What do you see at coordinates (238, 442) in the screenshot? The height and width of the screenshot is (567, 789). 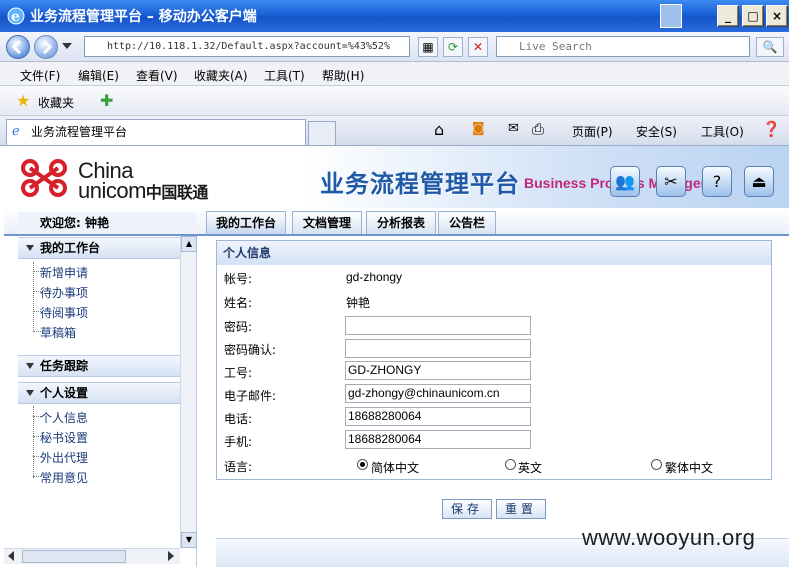 I see `mobile-label: 手机:` at bounding box center [238, 442].